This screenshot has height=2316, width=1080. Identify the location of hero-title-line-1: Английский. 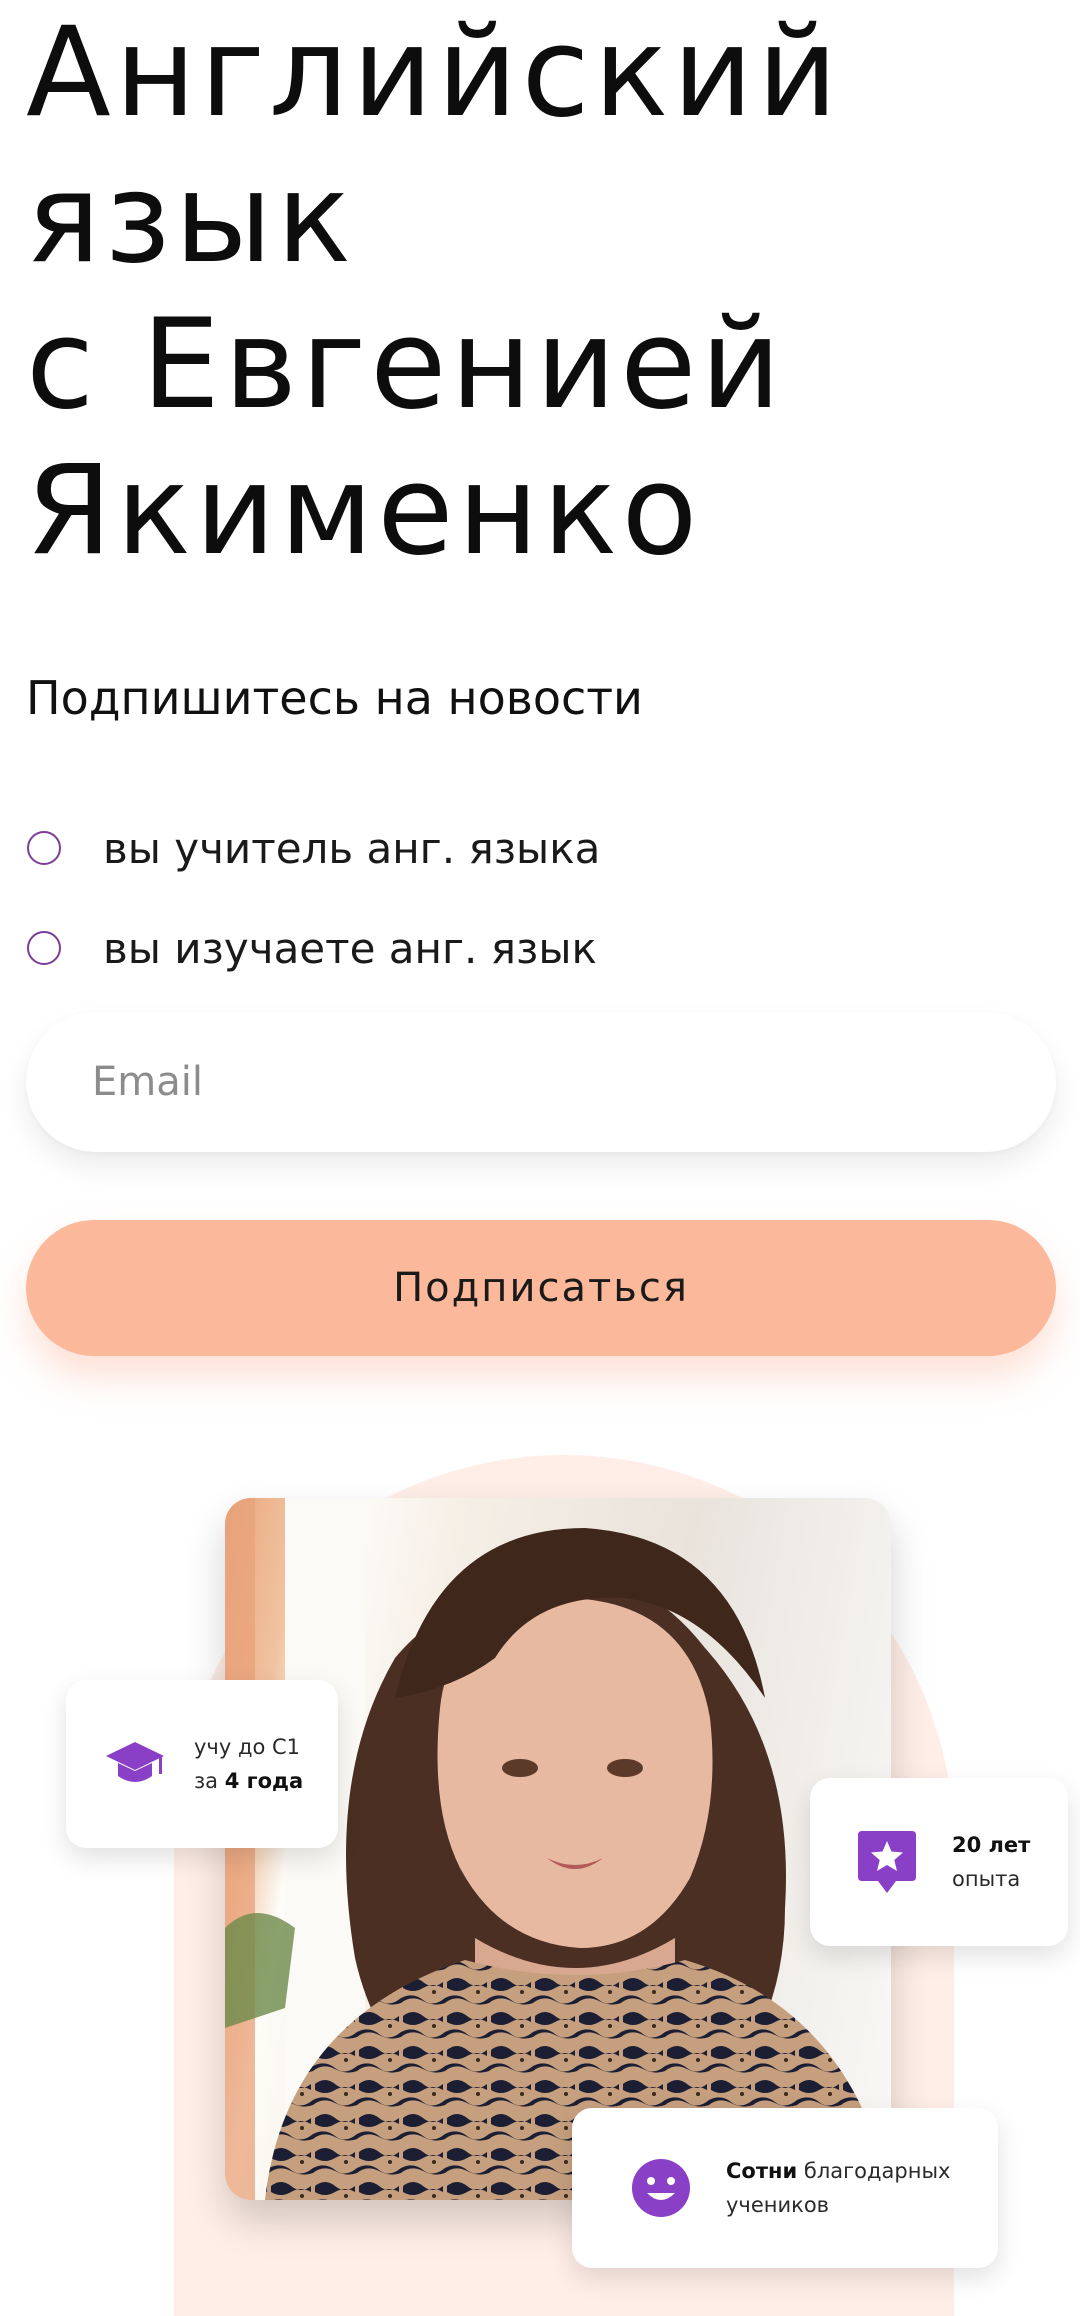
(434, 73).